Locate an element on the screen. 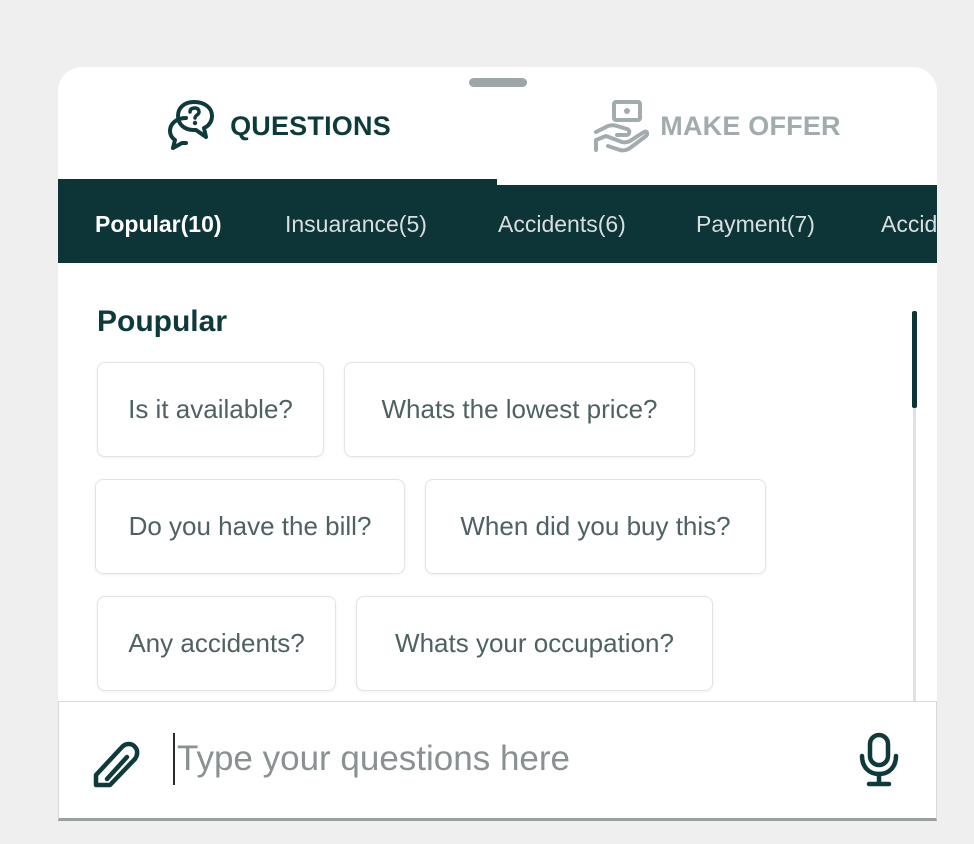 The image size is (974, 844). composer is located at coordinates (497, 761).